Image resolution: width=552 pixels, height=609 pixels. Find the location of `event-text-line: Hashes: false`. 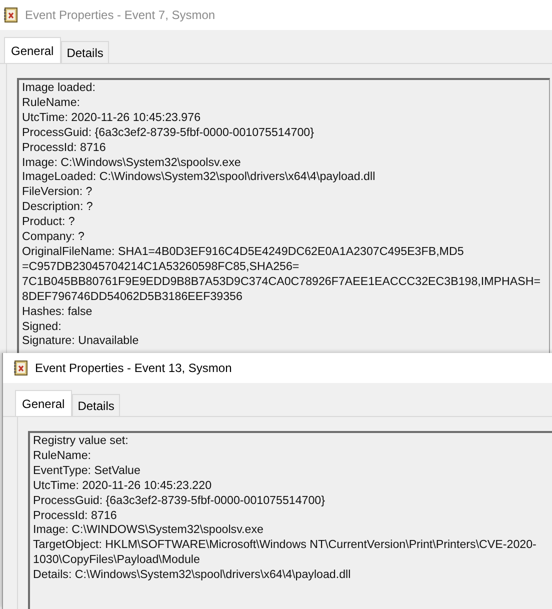

event-text-line: Hashes: false is located at coordinates (58, 312).